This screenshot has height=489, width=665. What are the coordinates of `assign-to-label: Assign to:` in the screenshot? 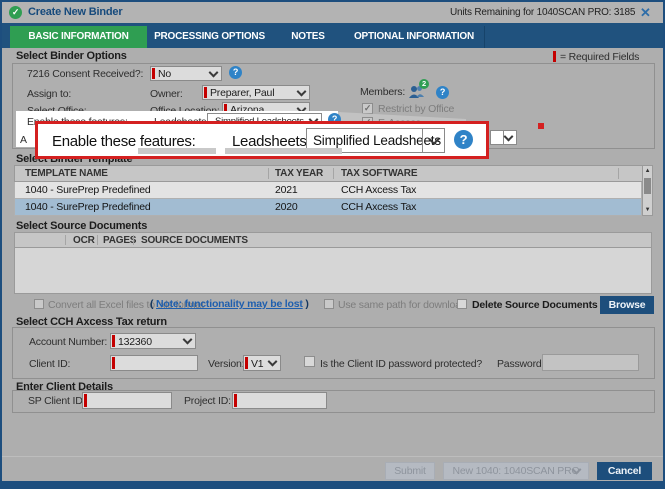 It's located at (49, 94).